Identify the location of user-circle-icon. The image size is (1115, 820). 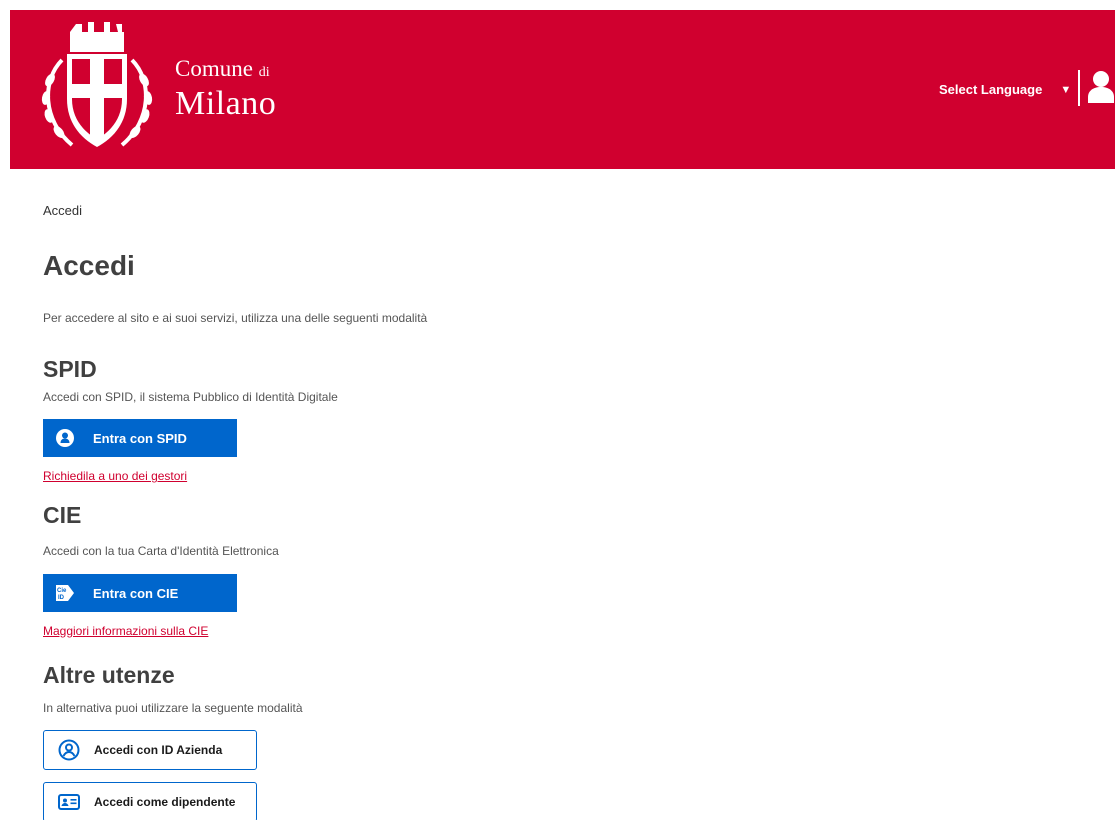
(69, 750).